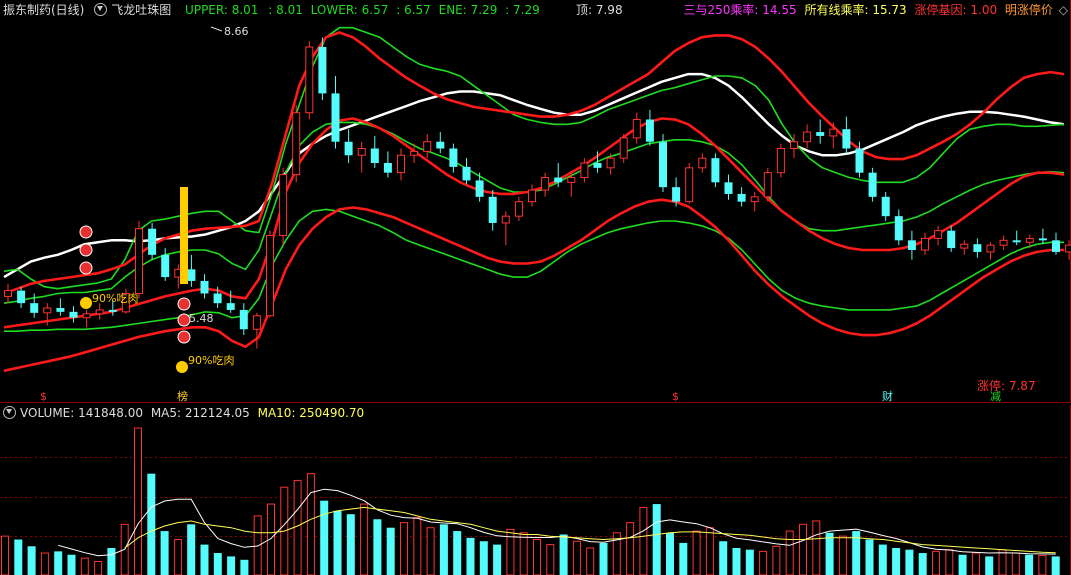 The image size is (1071, 575). What do you see at coordinates (86, 232) in the screenshot?
I see `signal-ball` at bounding box center [86, 232].